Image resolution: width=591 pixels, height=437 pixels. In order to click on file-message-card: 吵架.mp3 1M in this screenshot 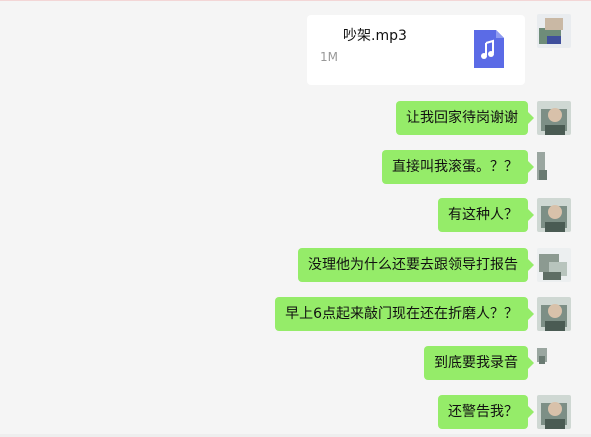, I will do `click(416, 50)`.